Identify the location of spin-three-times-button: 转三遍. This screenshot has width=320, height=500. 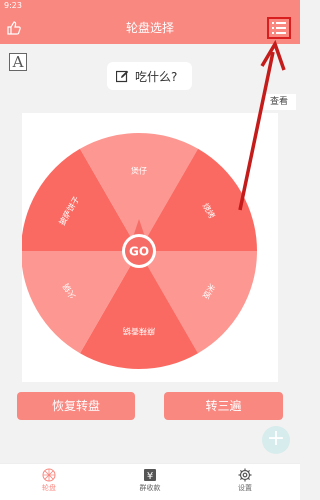
(223, 406).